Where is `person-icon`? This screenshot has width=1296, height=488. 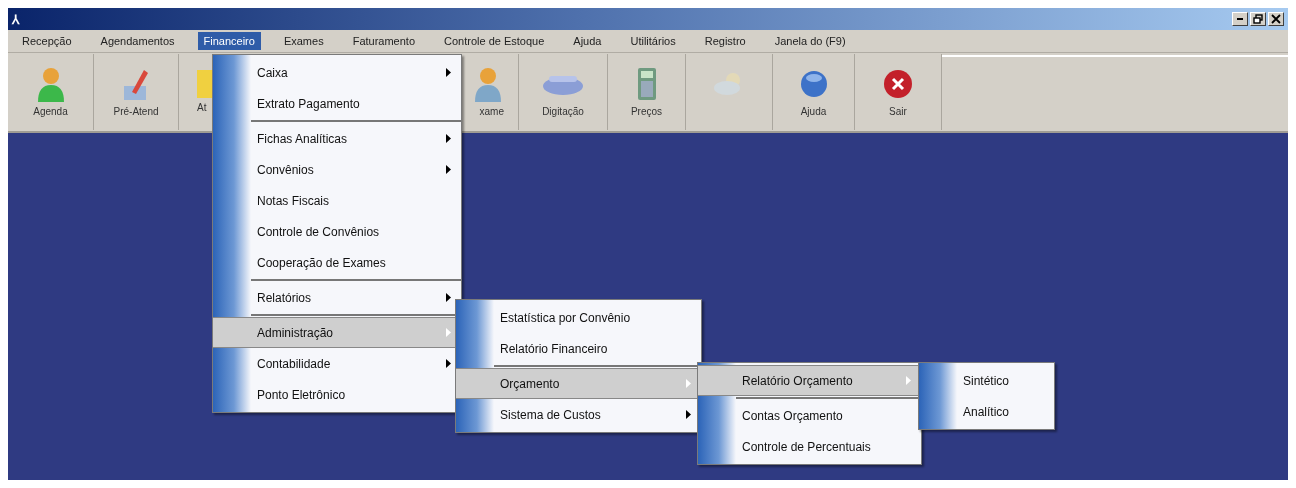
person-icon is located at coordinates (488, 84).